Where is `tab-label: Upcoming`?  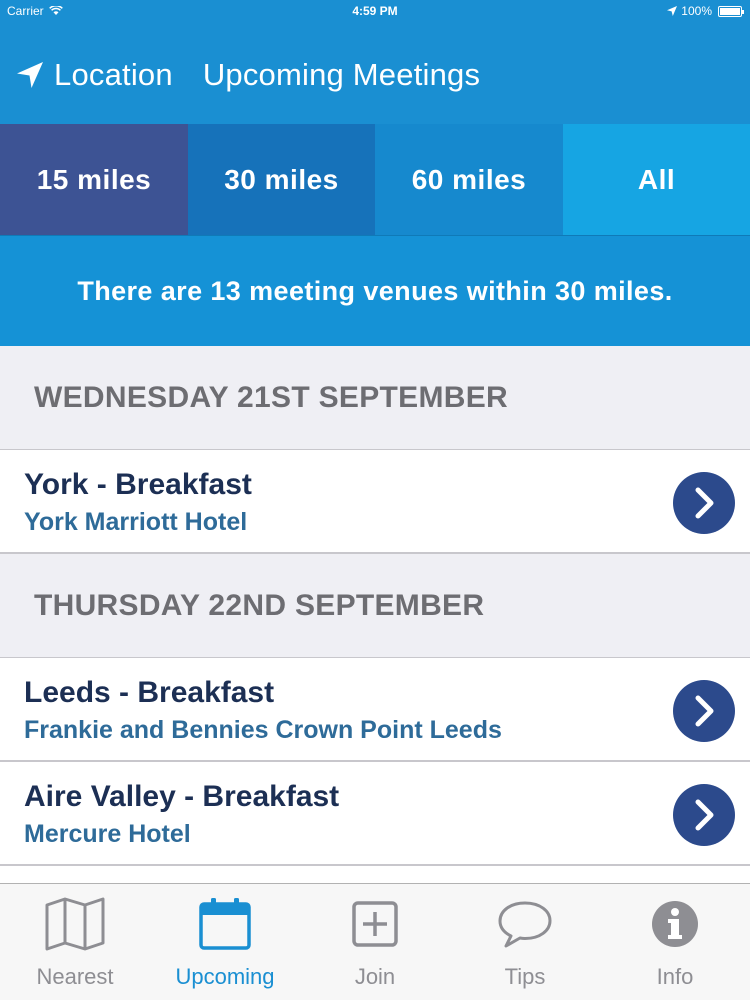 tab-label: Upcoming is located at coordinates (225, 976).